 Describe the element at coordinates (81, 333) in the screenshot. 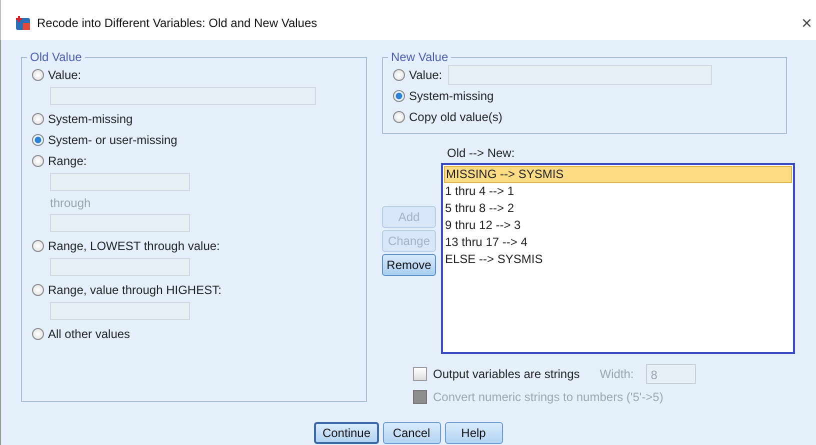

I see `radio-option: All other values` at that location.